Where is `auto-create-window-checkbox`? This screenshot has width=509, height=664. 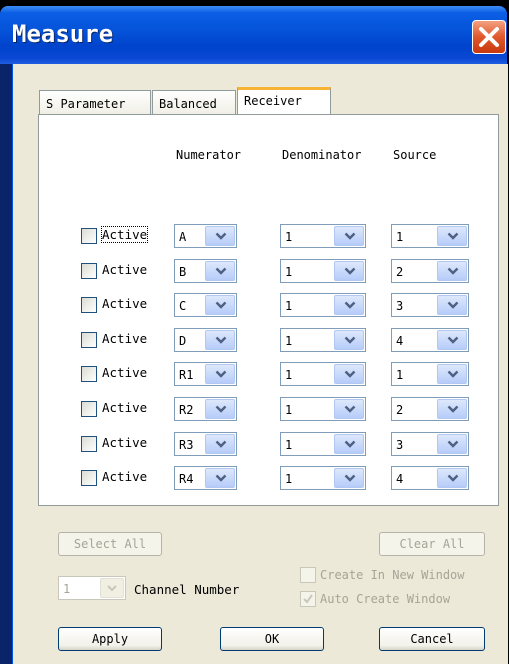 auto-create-window-checkbox is located at coordinates (308, 599).